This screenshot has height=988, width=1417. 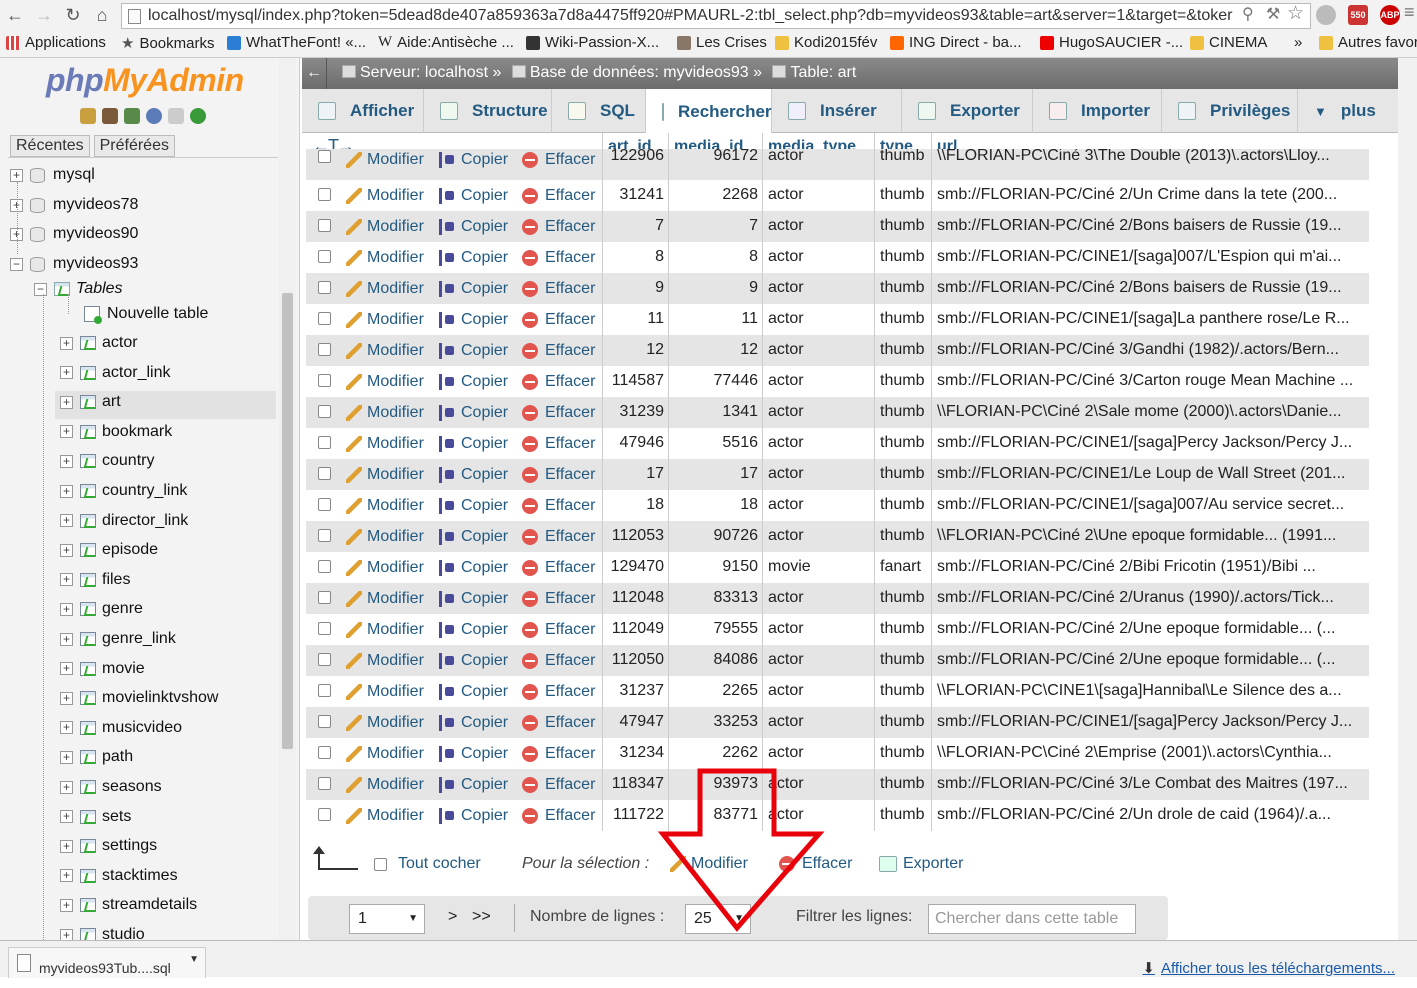 I want to click on bookmark-bookmarks: ★ Bookmarks, so click(x=167, y=43).